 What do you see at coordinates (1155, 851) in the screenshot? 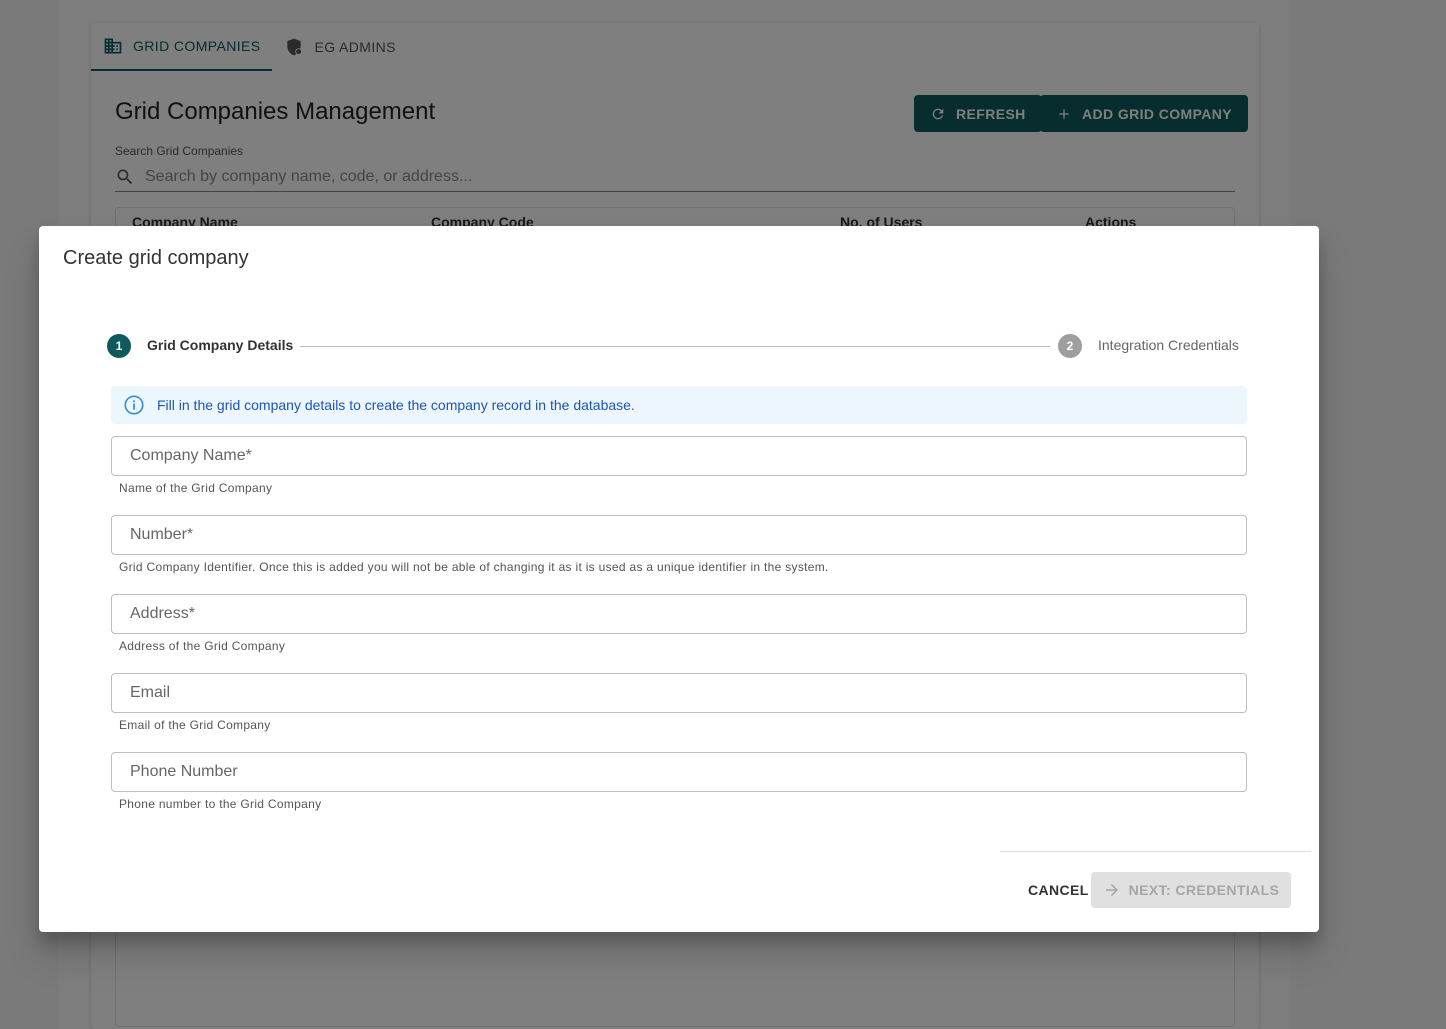
I see `footer-divider` at bounding box center [1155, 851].